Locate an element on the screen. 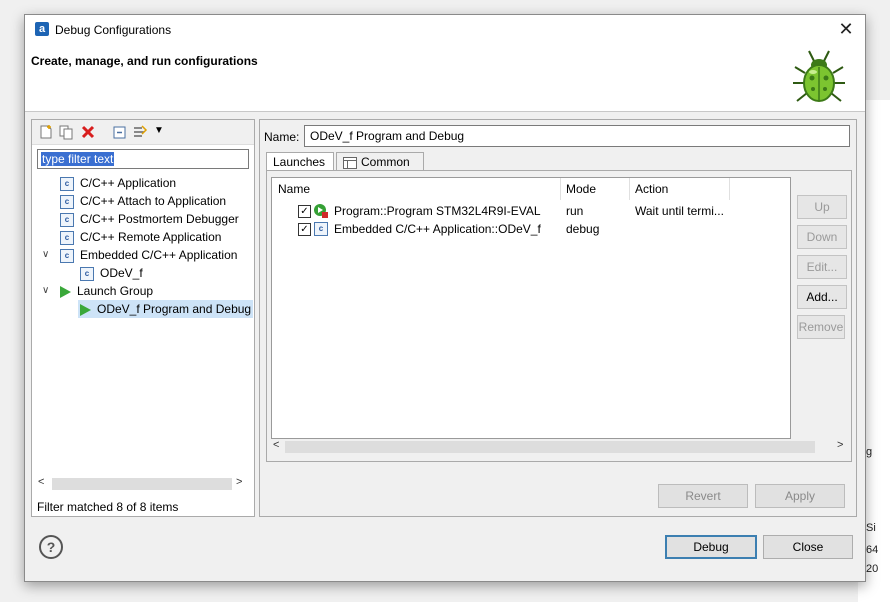  program-launch-icon is located at coordinates (321, 211).